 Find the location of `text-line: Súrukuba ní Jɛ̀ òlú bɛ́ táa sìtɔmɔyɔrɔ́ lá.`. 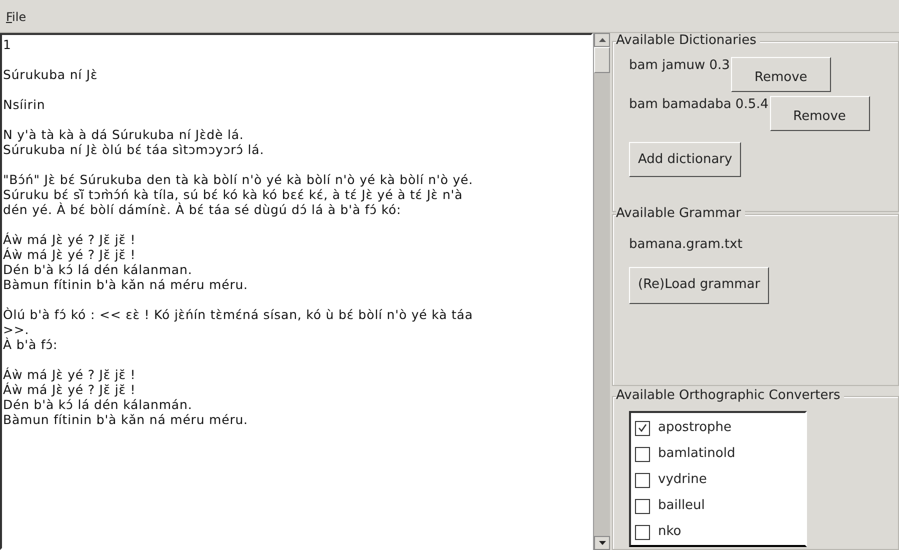

text-line: Súrukuba ní Jɛ̀ òlú bɛ́ táa sìtɔmɔyɔrɔ́ lá. is located at coordinates (133, 149).